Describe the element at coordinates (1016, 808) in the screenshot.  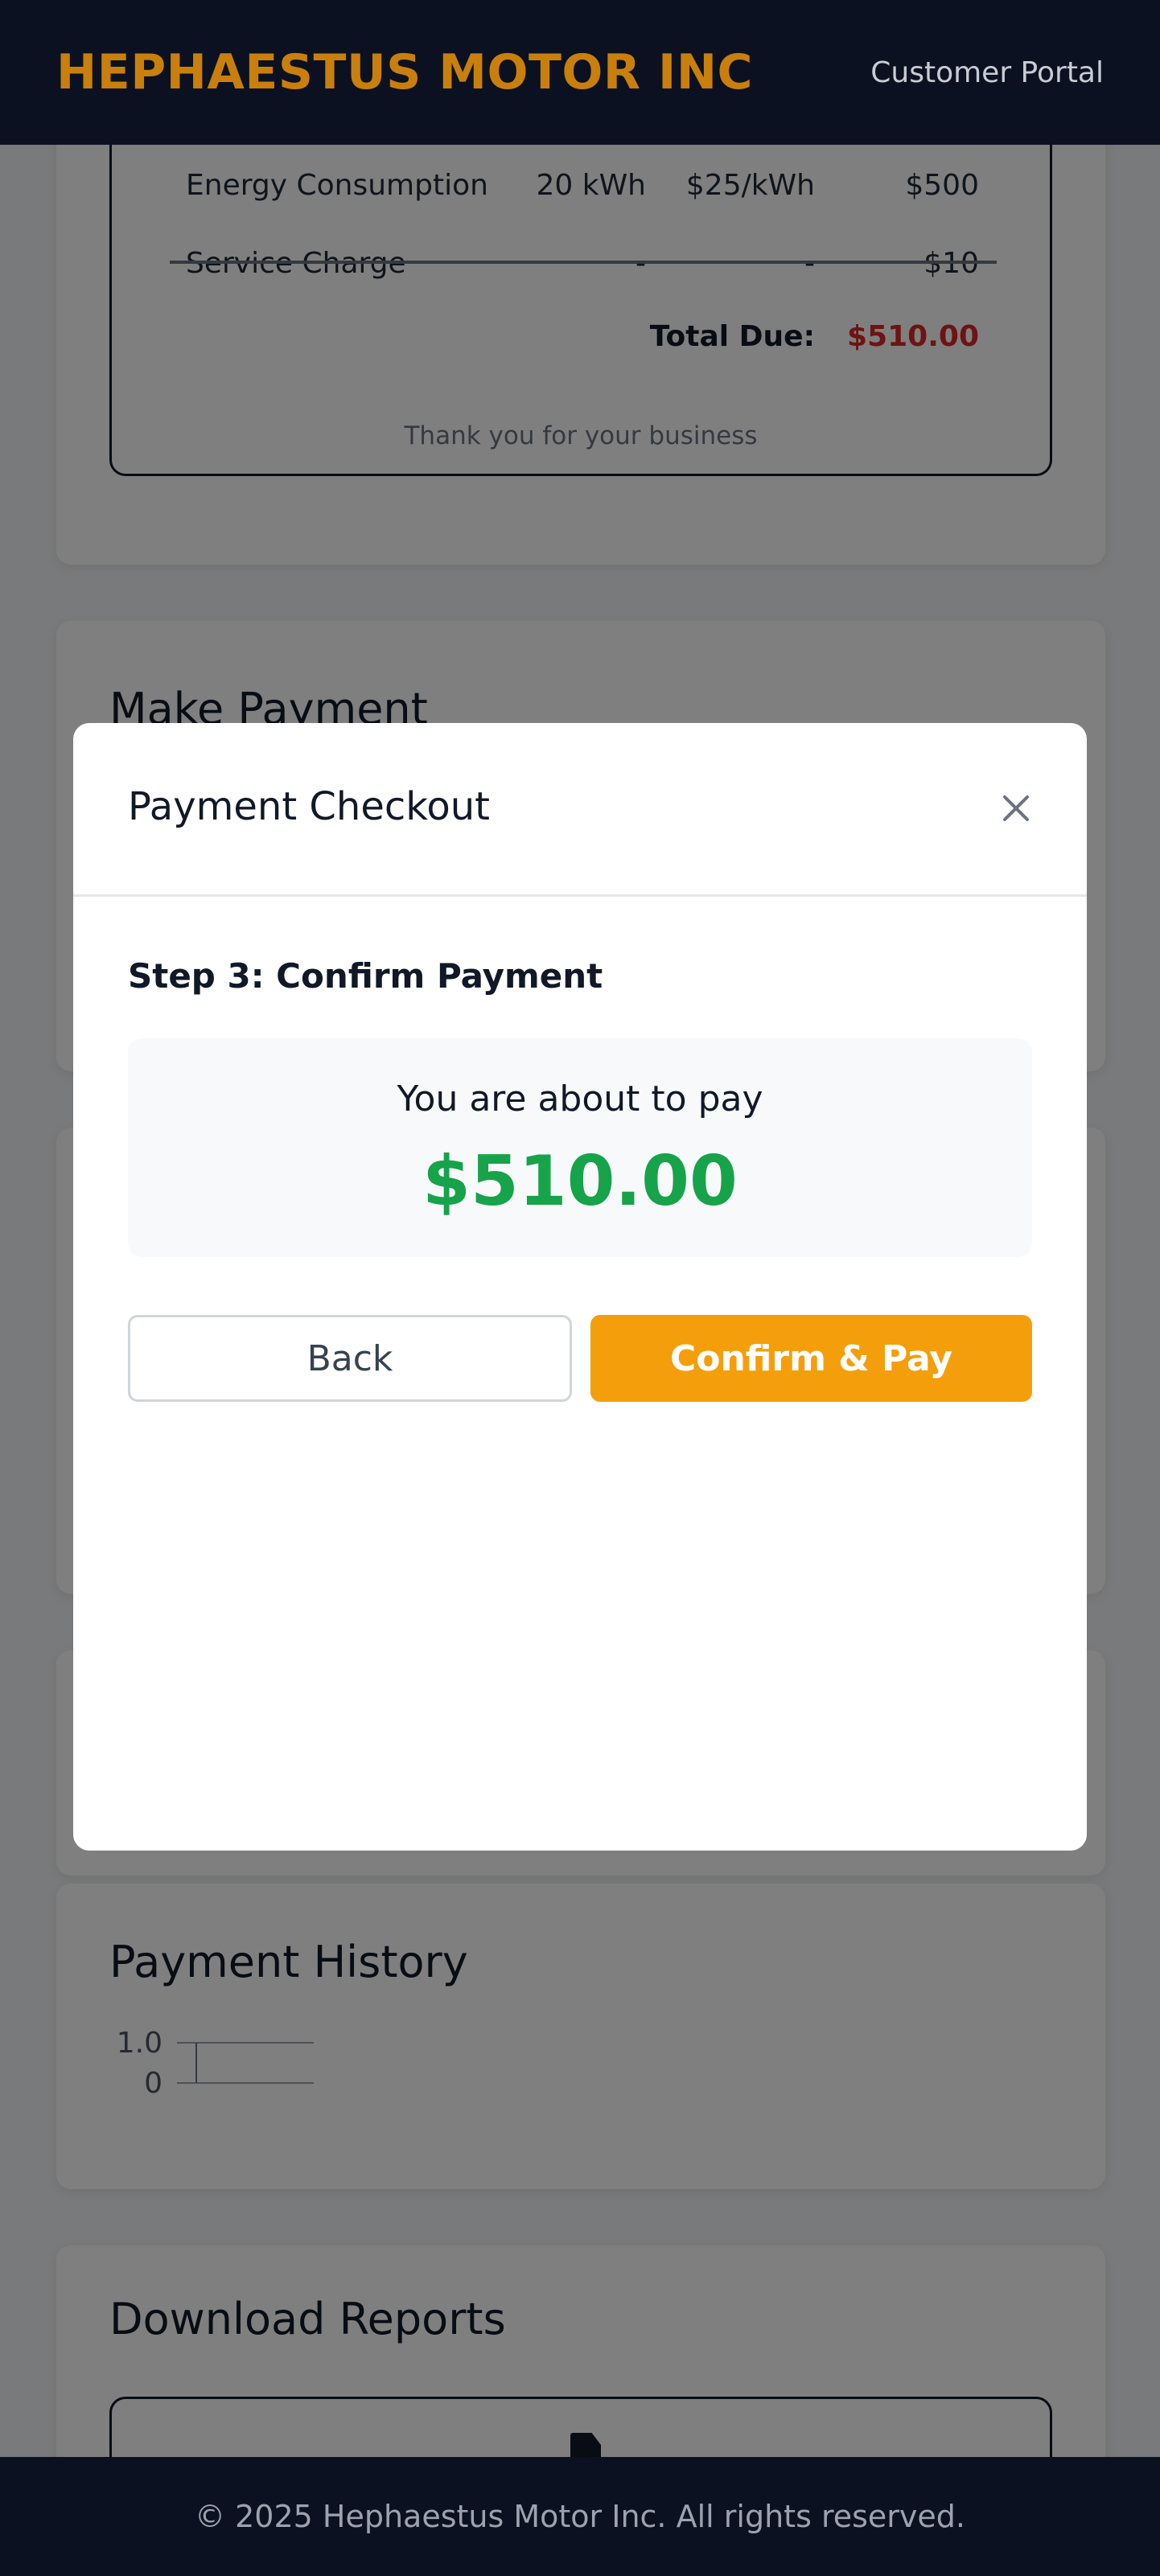
I see `close-icon` at that location.